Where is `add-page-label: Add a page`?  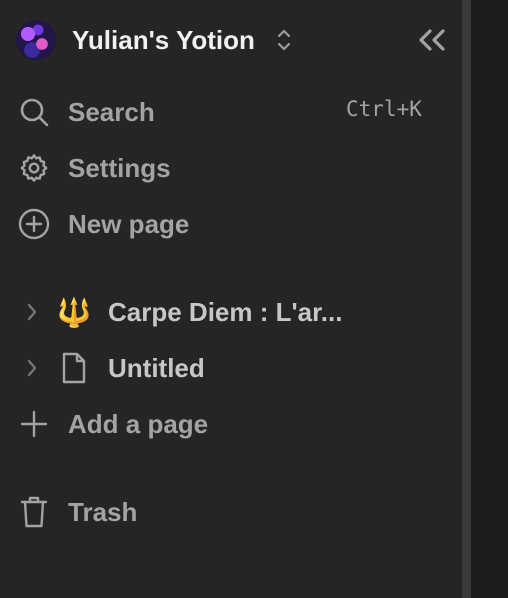
add-page-label: Add a page is located at coordinates (138, 423).